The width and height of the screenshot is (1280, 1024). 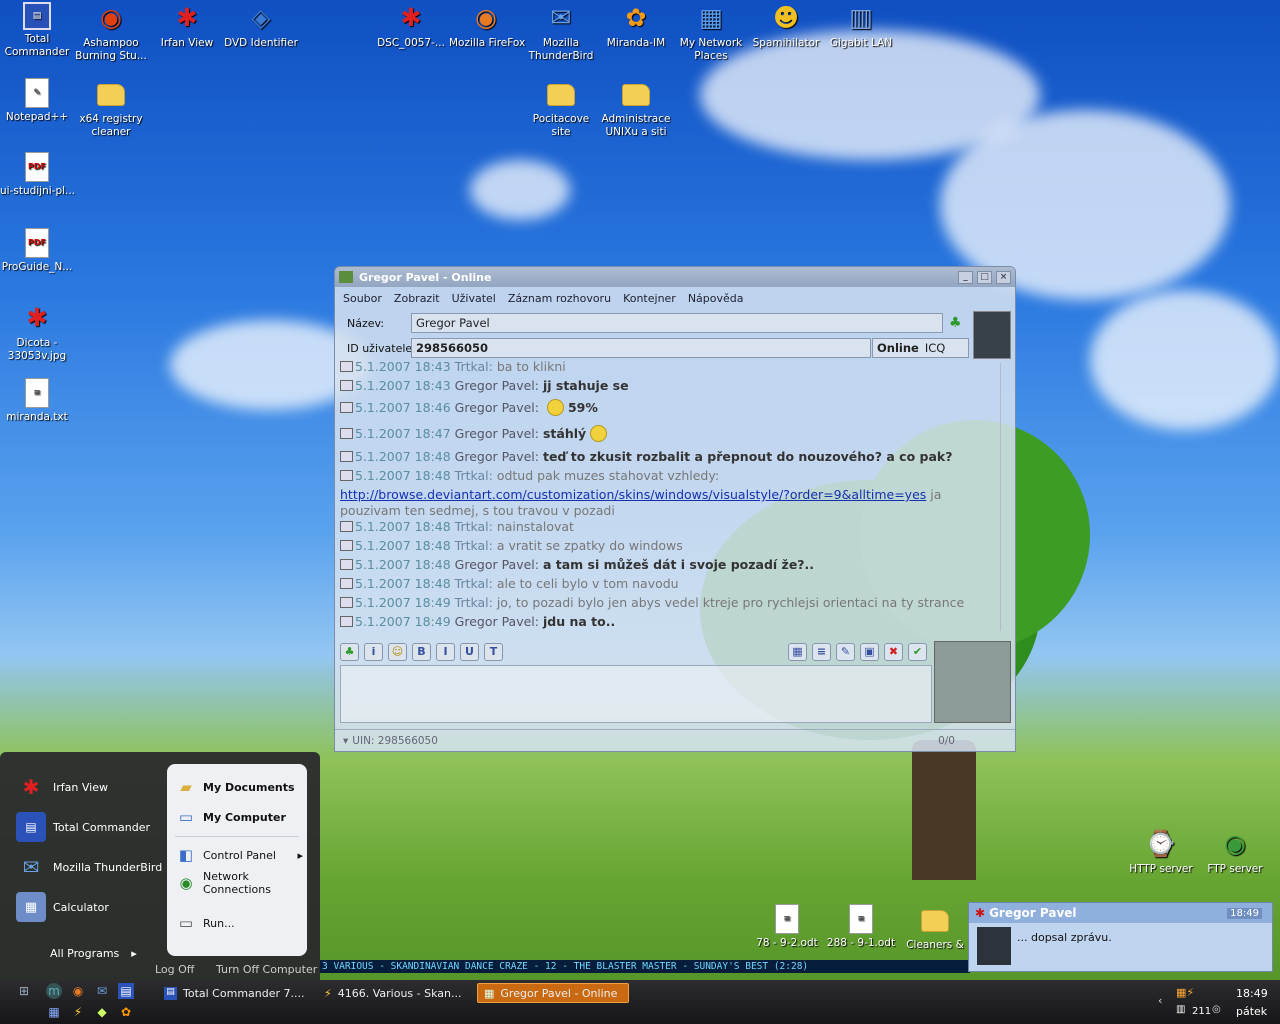 I want to click on clock-time: 18:49, so click(x=1252, y=993).